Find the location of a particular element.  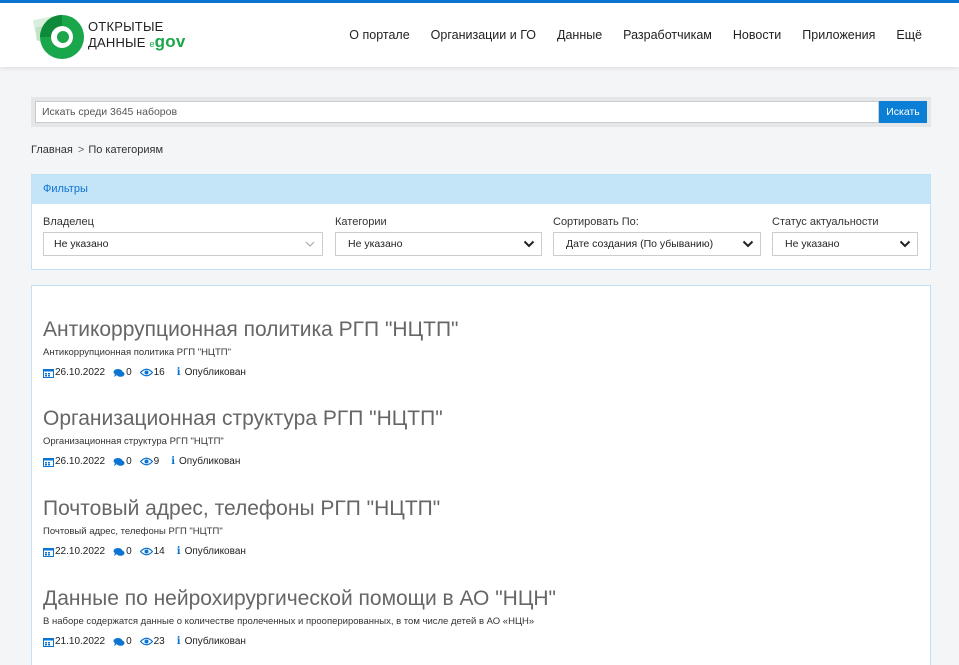

item-views: 14 is located at coordinates (159, 551).